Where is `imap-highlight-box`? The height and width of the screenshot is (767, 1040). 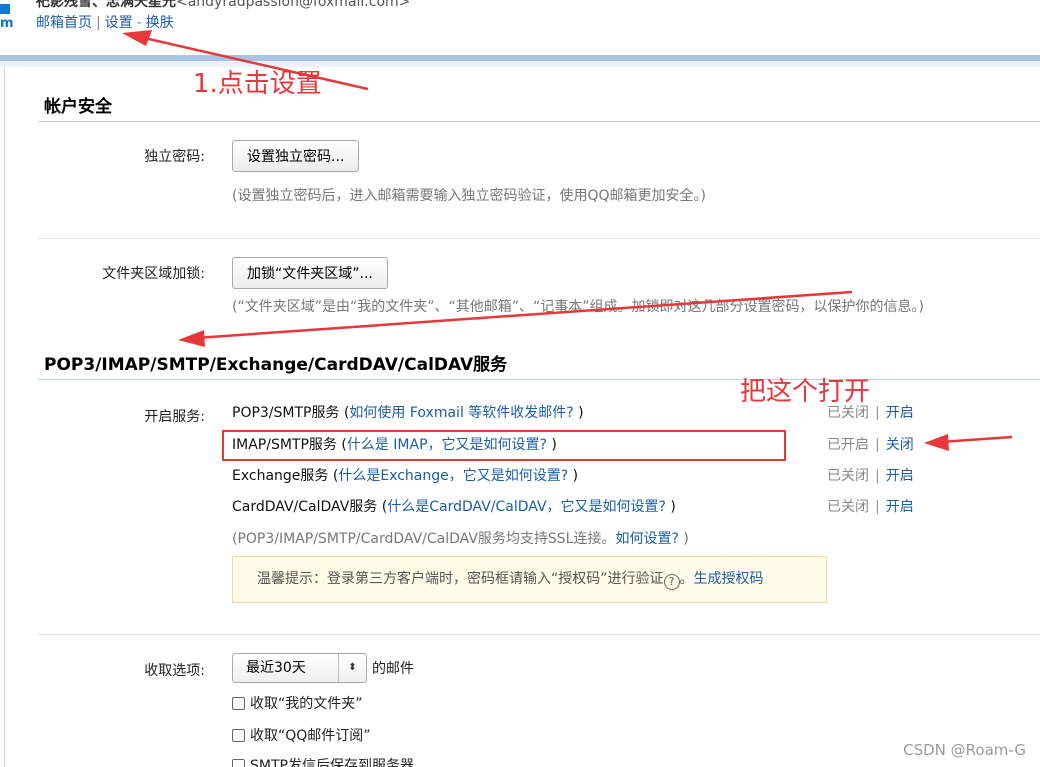
imap-highlight-box is located at coordinates (504, 445).